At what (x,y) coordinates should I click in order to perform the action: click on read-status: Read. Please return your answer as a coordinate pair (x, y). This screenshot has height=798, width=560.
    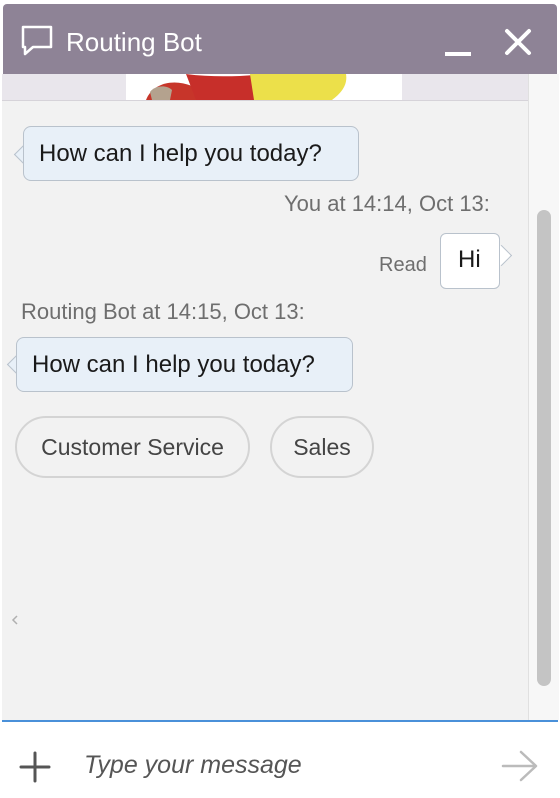
    Looking at the image, I should click on (403, 265).